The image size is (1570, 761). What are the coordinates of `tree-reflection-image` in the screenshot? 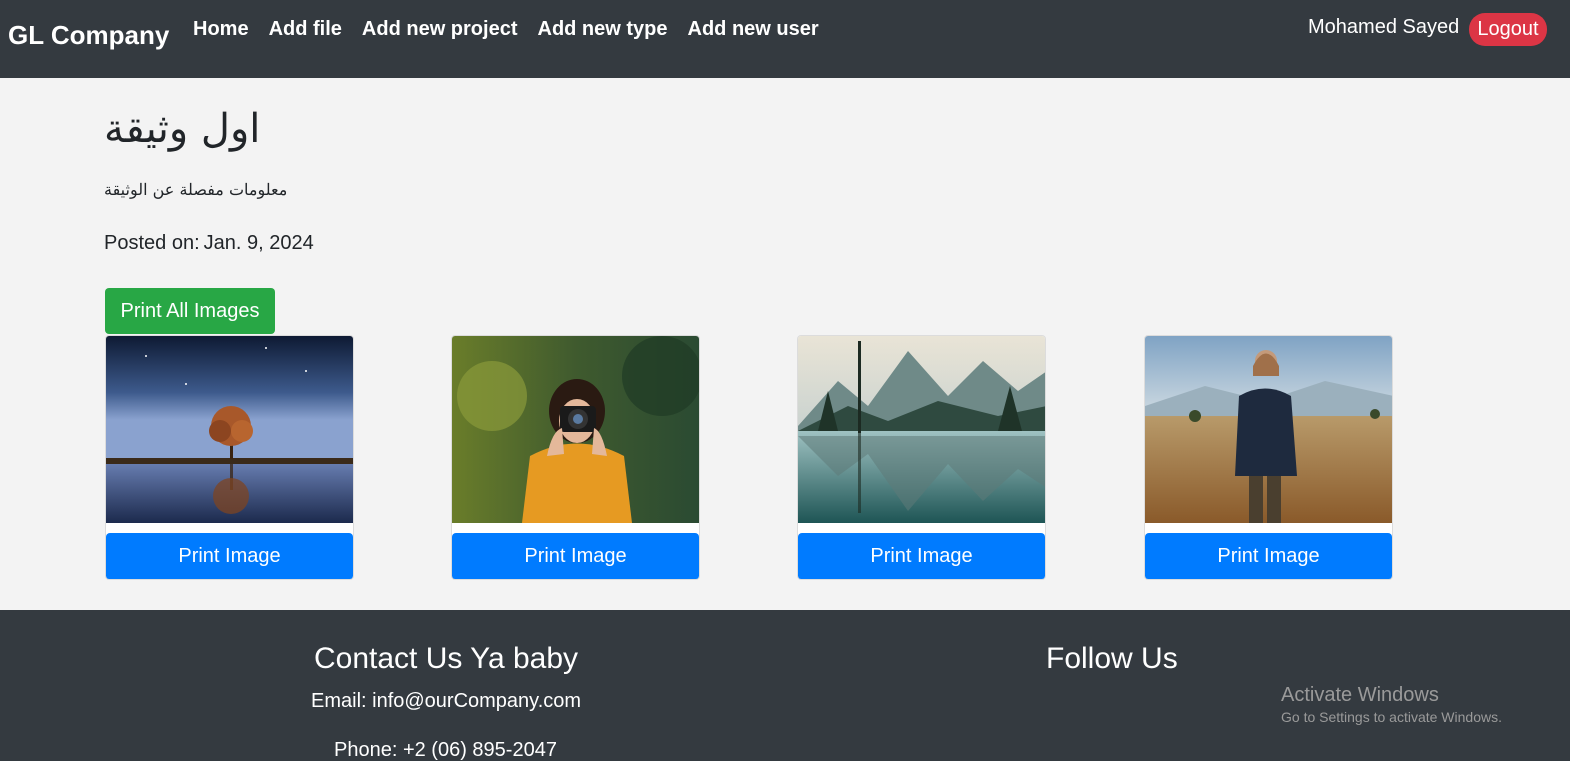 It's located at (229, 429).